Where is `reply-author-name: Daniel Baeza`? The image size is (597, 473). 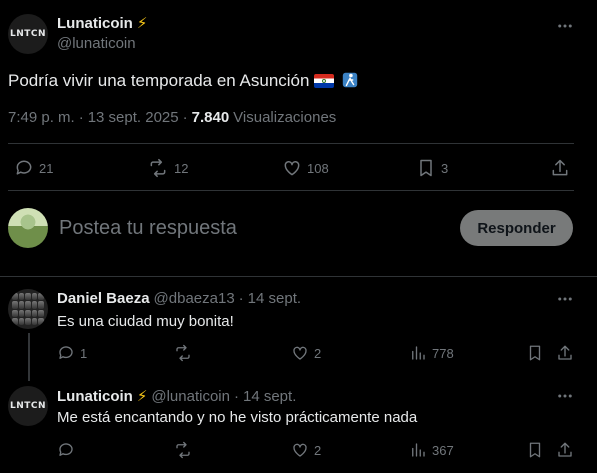 reply-author-name: Daniel Baeza is located at coordinates (103, 298).